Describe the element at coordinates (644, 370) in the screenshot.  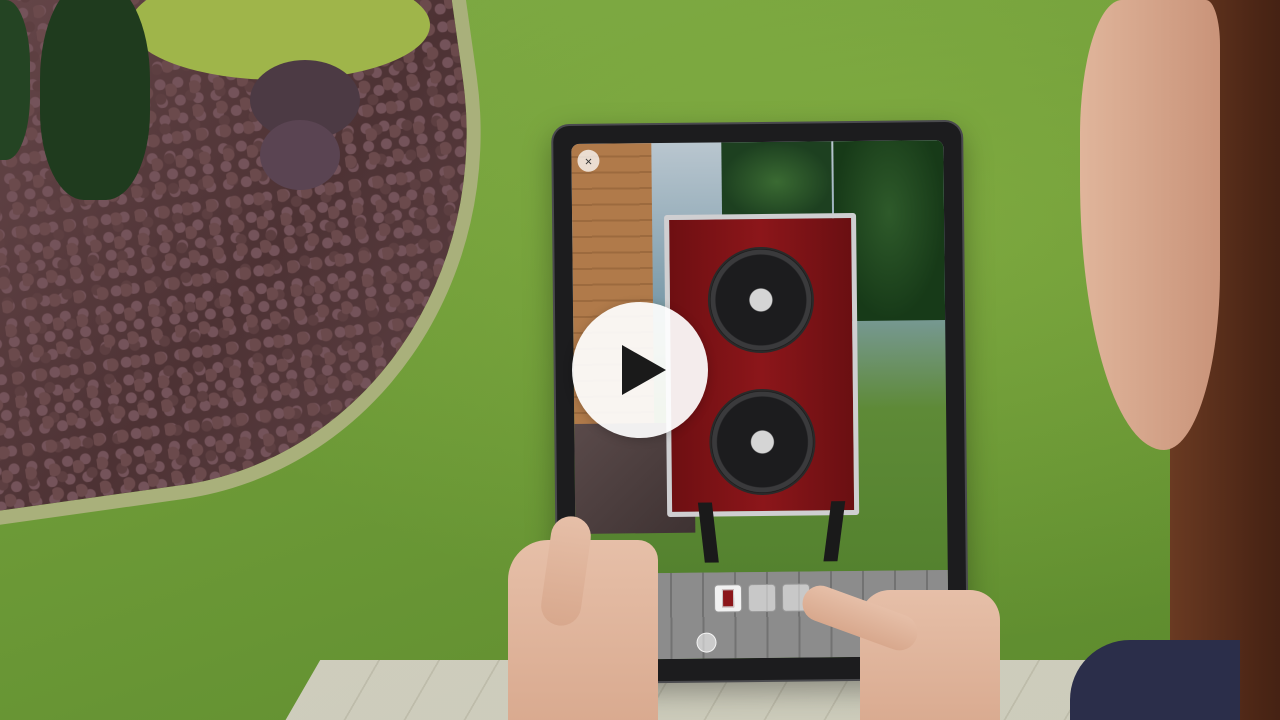
I see `play-icon` at that location.